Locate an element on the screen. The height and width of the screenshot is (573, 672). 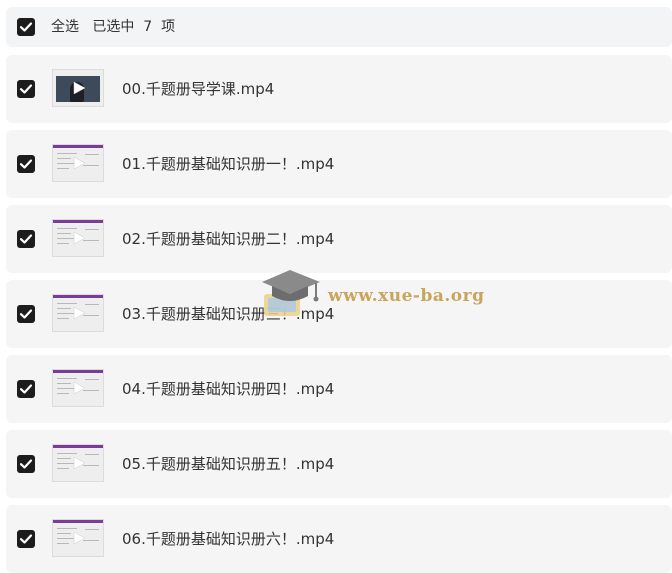
file-name: 01.千题册基础知识册一！.mp4 is located at coordinates (228, 164).